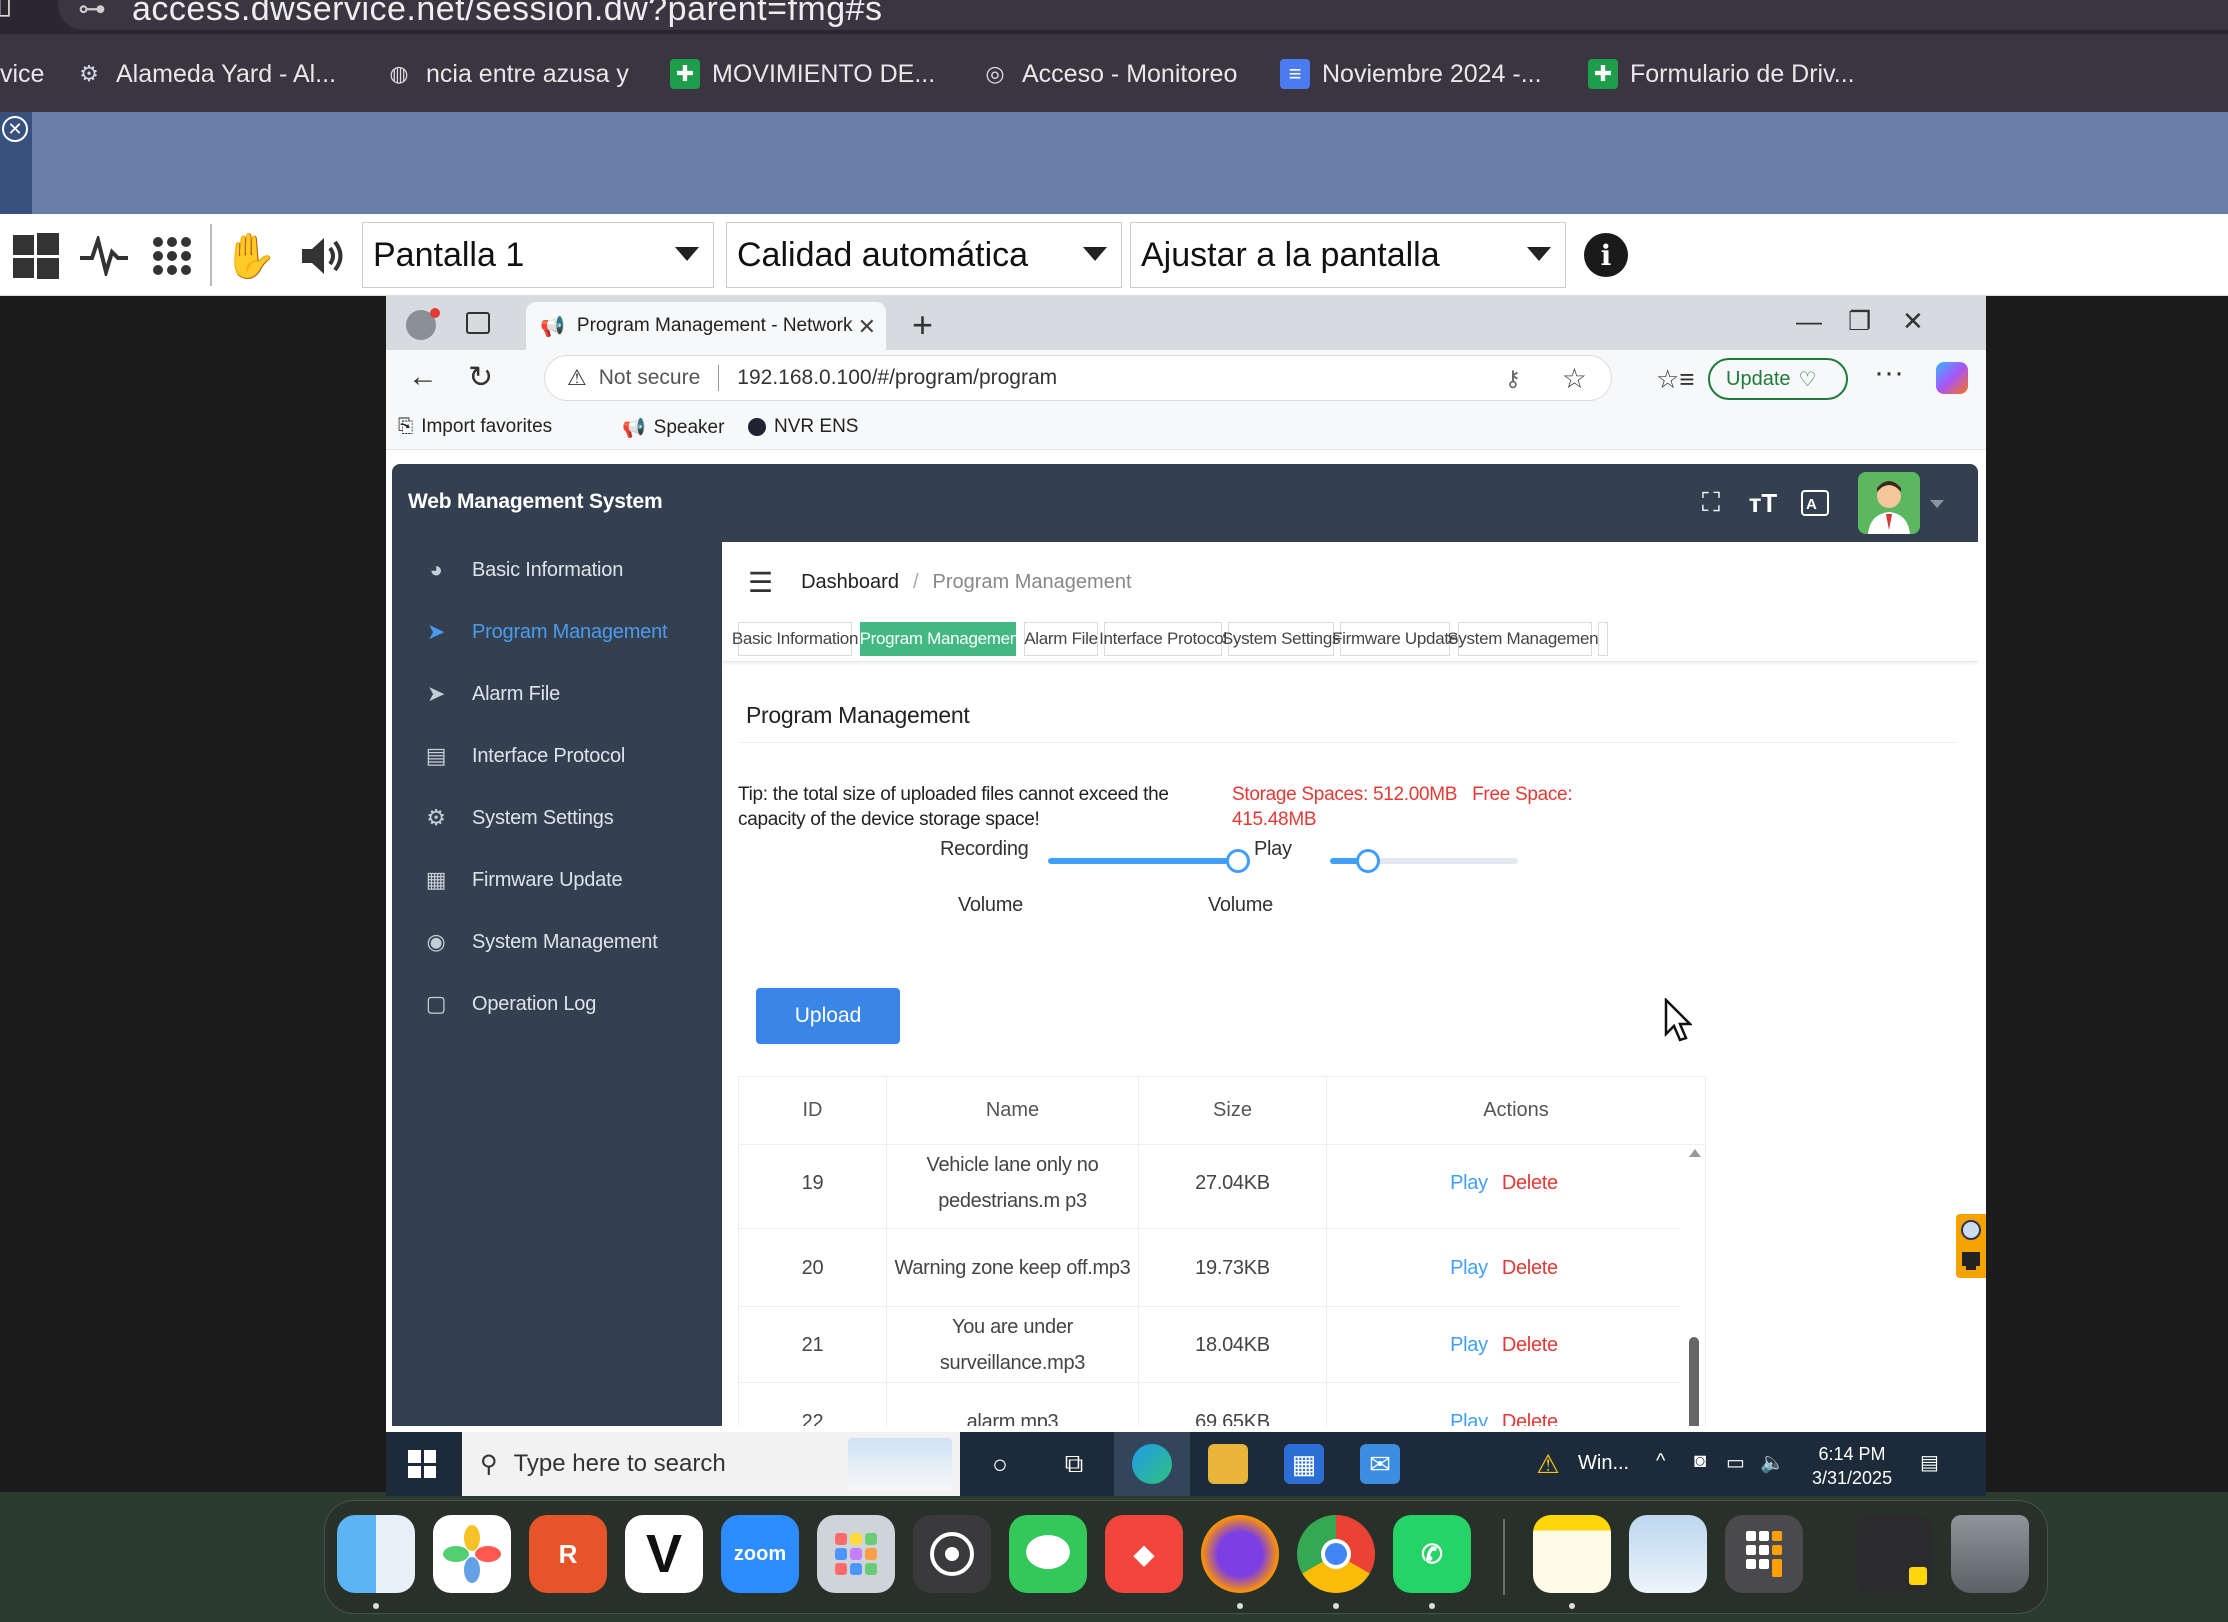  I want to click on anydesk-icon: ◆, so click(1144, 1554).